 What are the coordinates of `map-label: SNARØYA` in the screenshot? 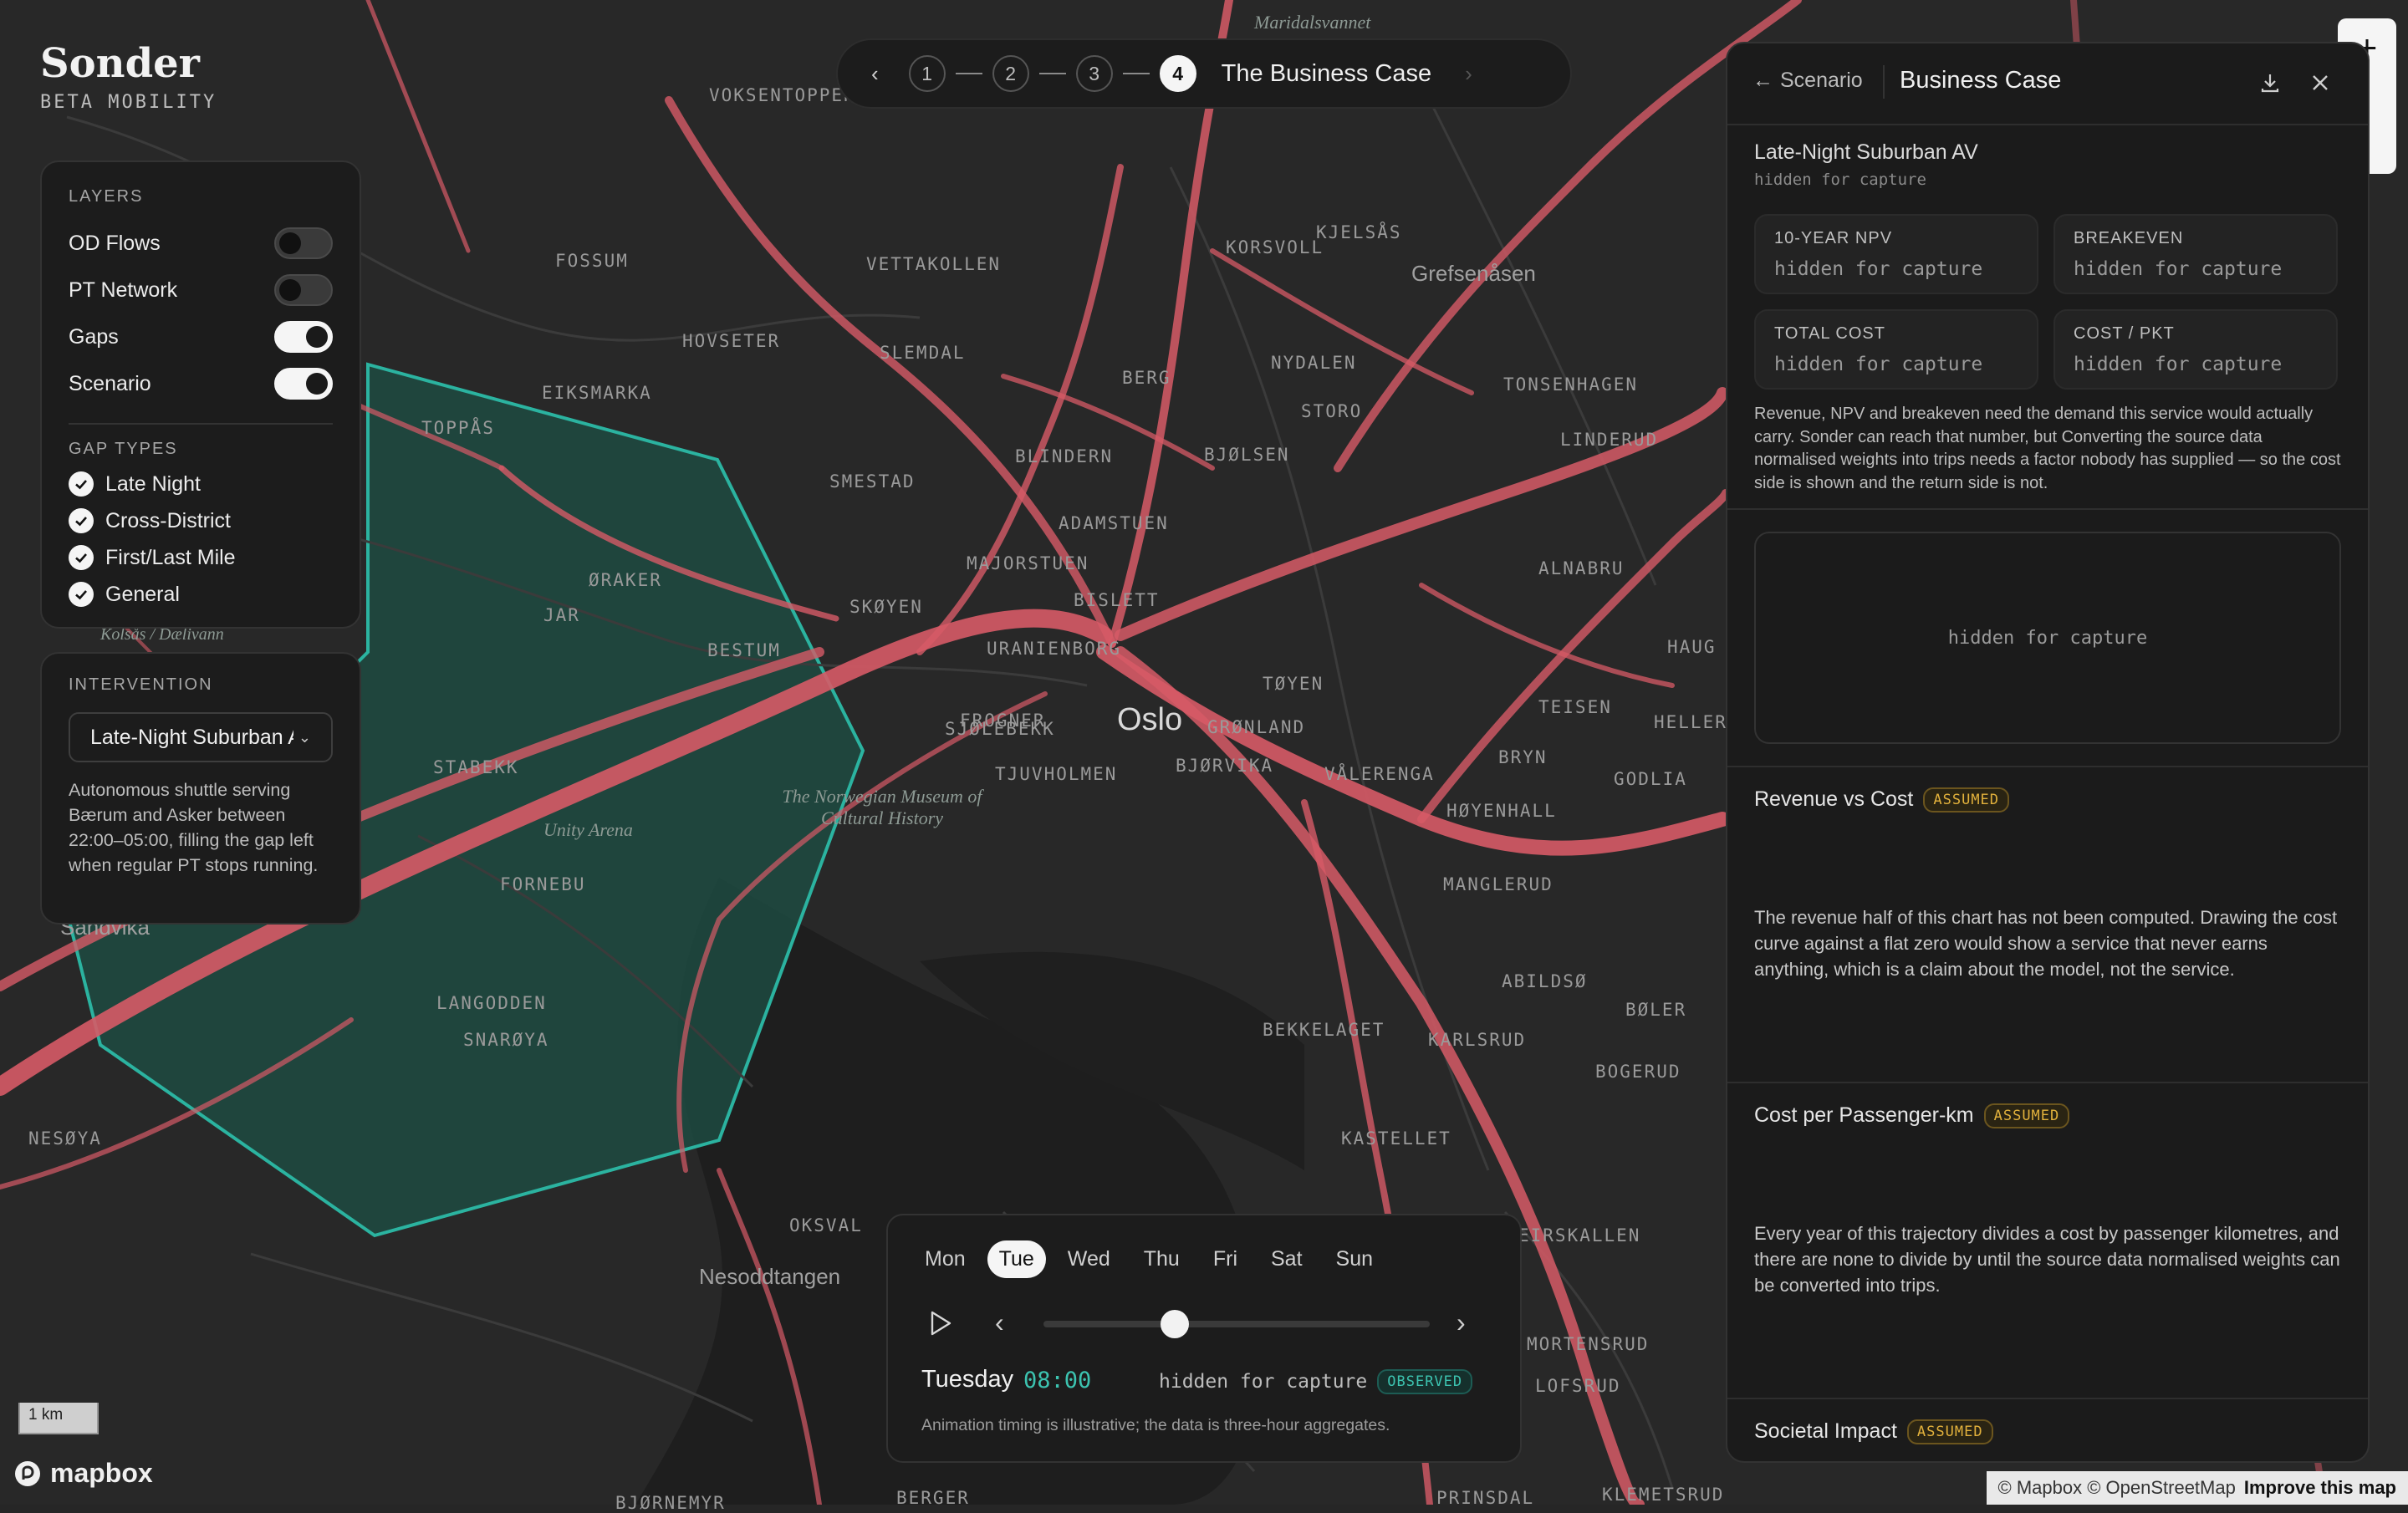 It's located at (506, 1040).